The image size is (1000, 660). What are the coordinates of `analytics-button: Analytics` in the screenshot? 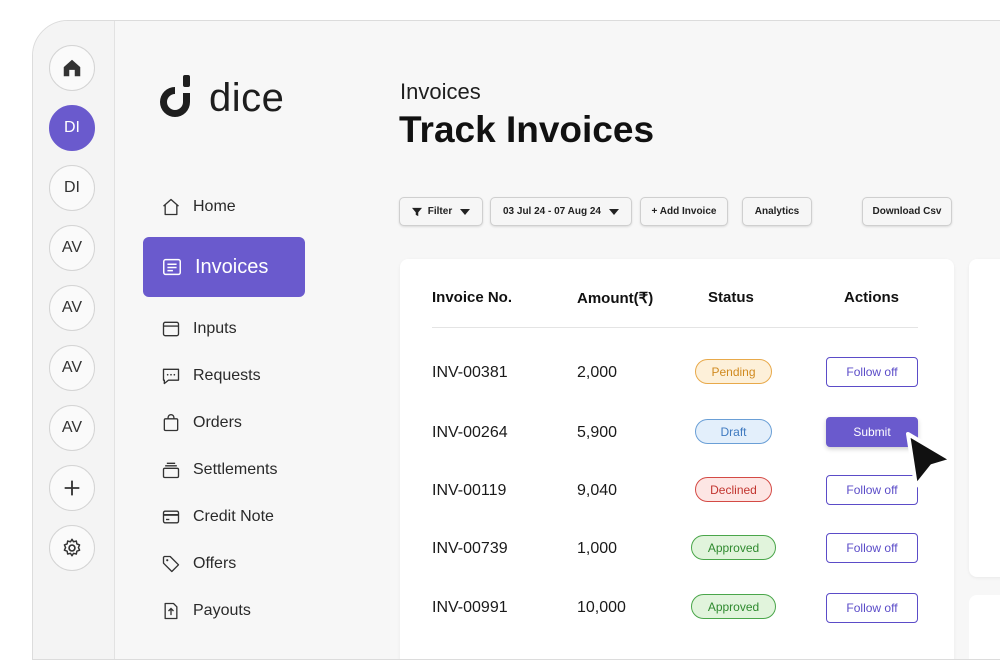 It's located at (777, 211).